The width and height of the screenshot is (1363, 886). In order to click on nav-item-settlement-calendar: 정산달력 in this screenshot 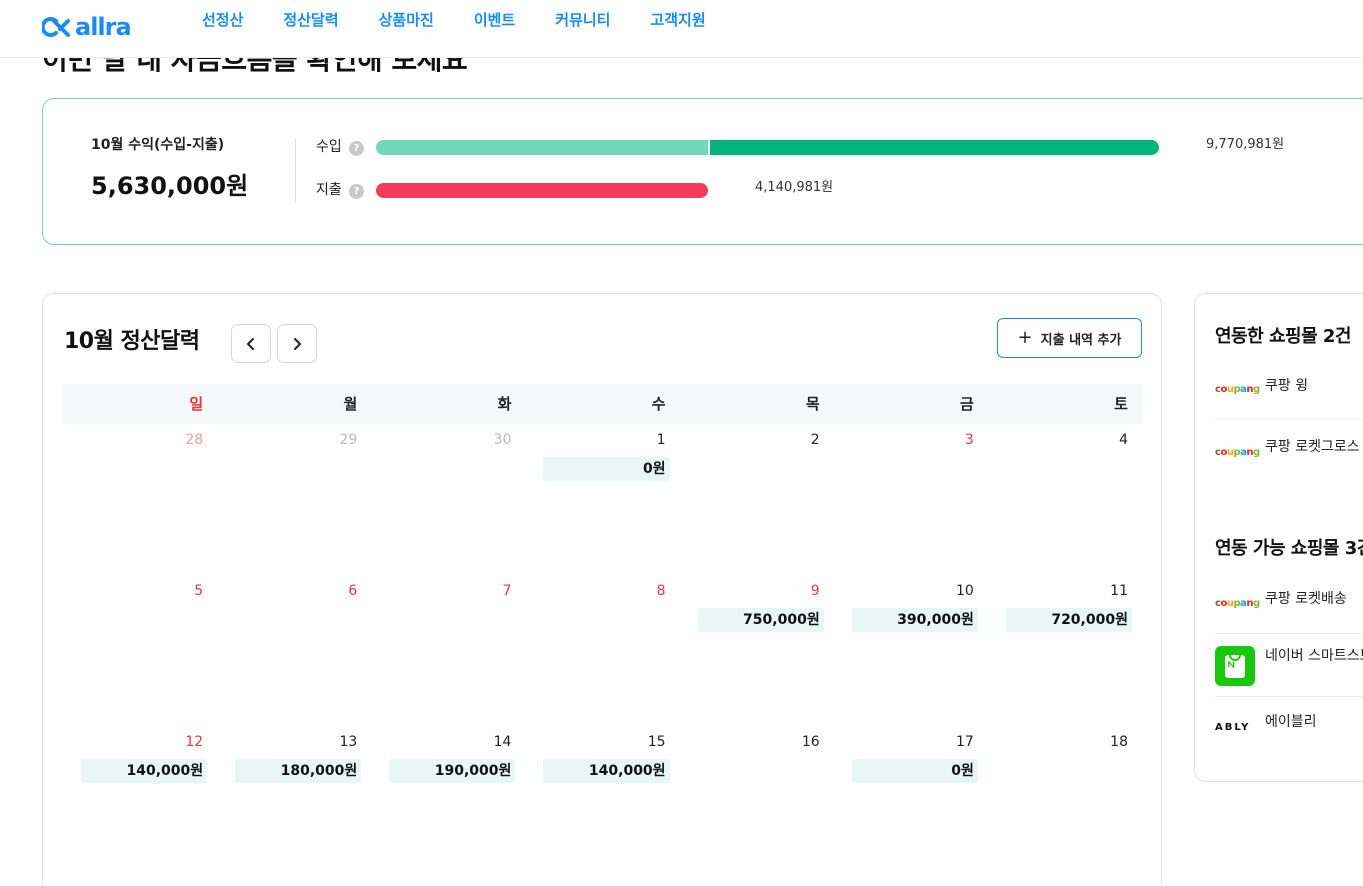, I will do `click(310, 20)`.